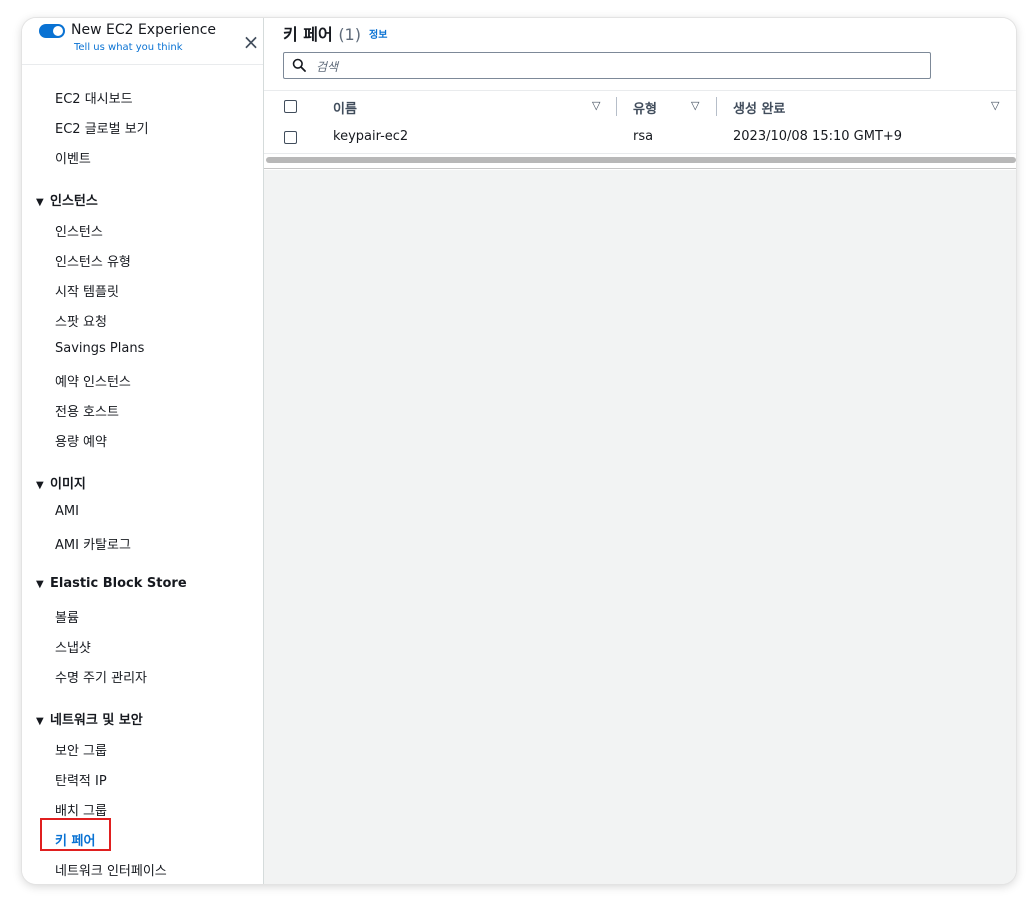 The height and width of the screenshot is (903, 1034). Describe the element at coordinates (645, 107) in the screenshot. I see `column-header-type: 유형` at that location.